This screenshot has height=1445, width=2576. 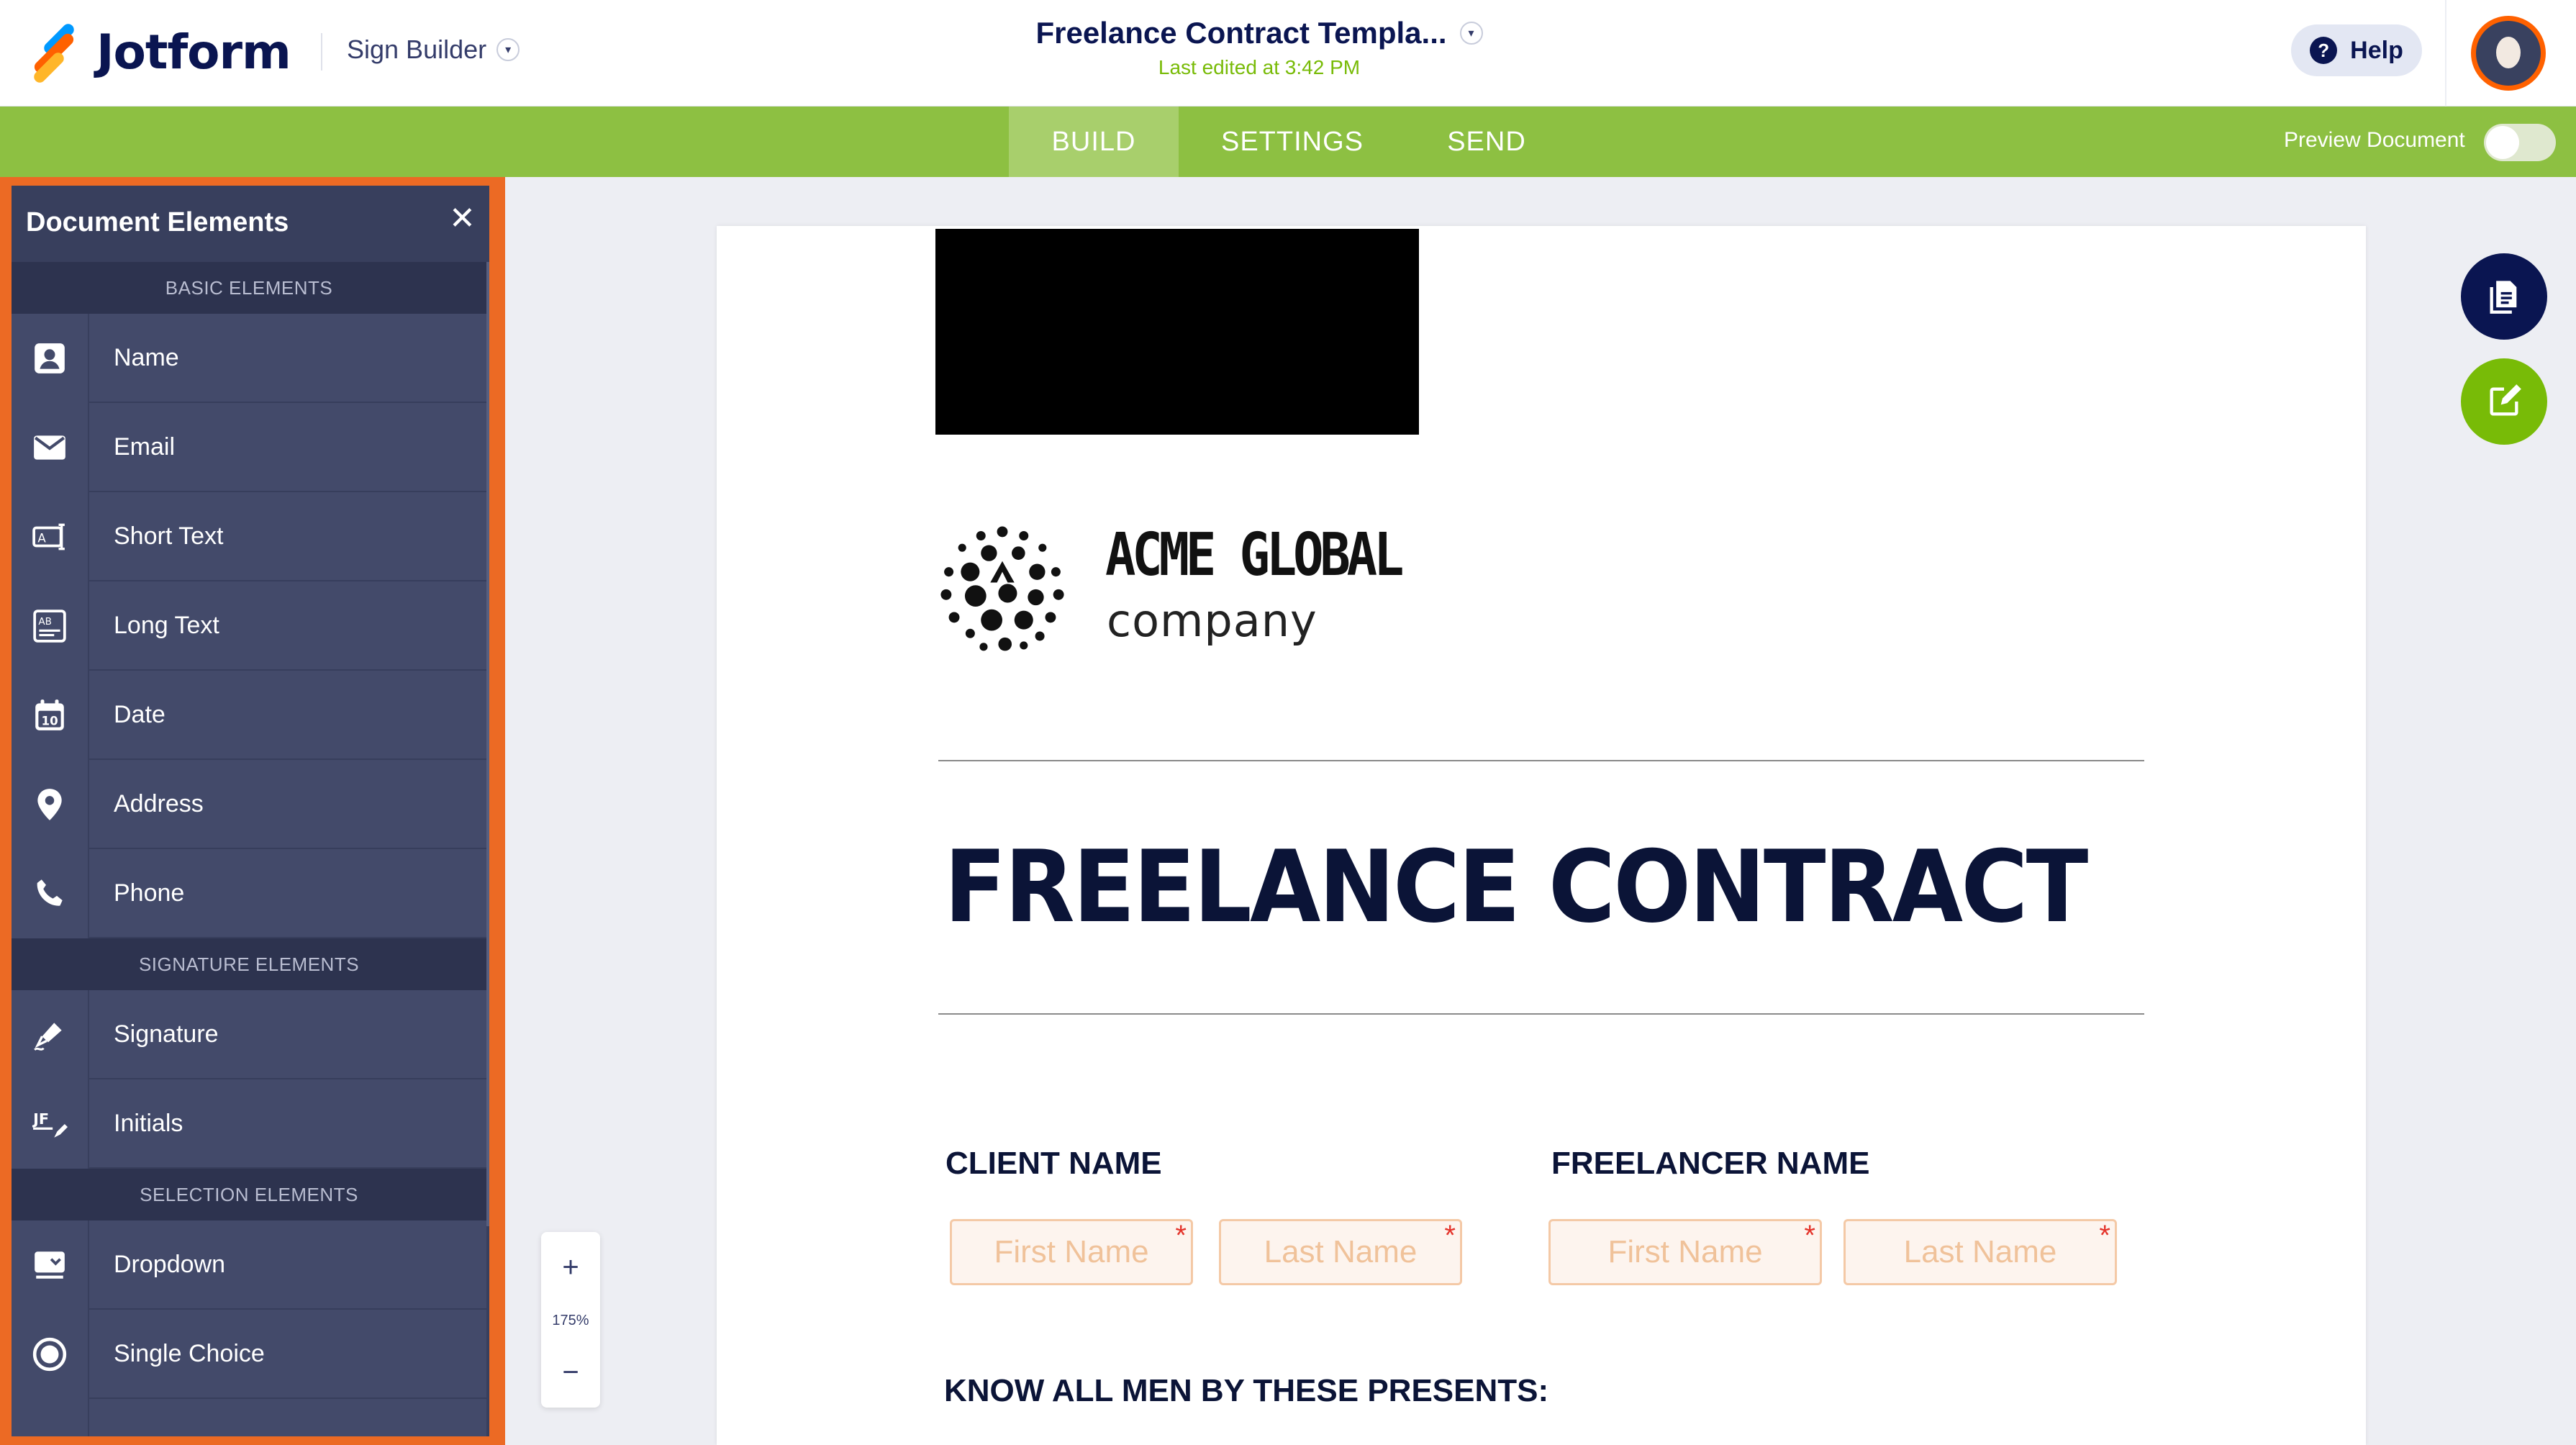 I want to click on element-address: Address, so click(x=249, y=805).